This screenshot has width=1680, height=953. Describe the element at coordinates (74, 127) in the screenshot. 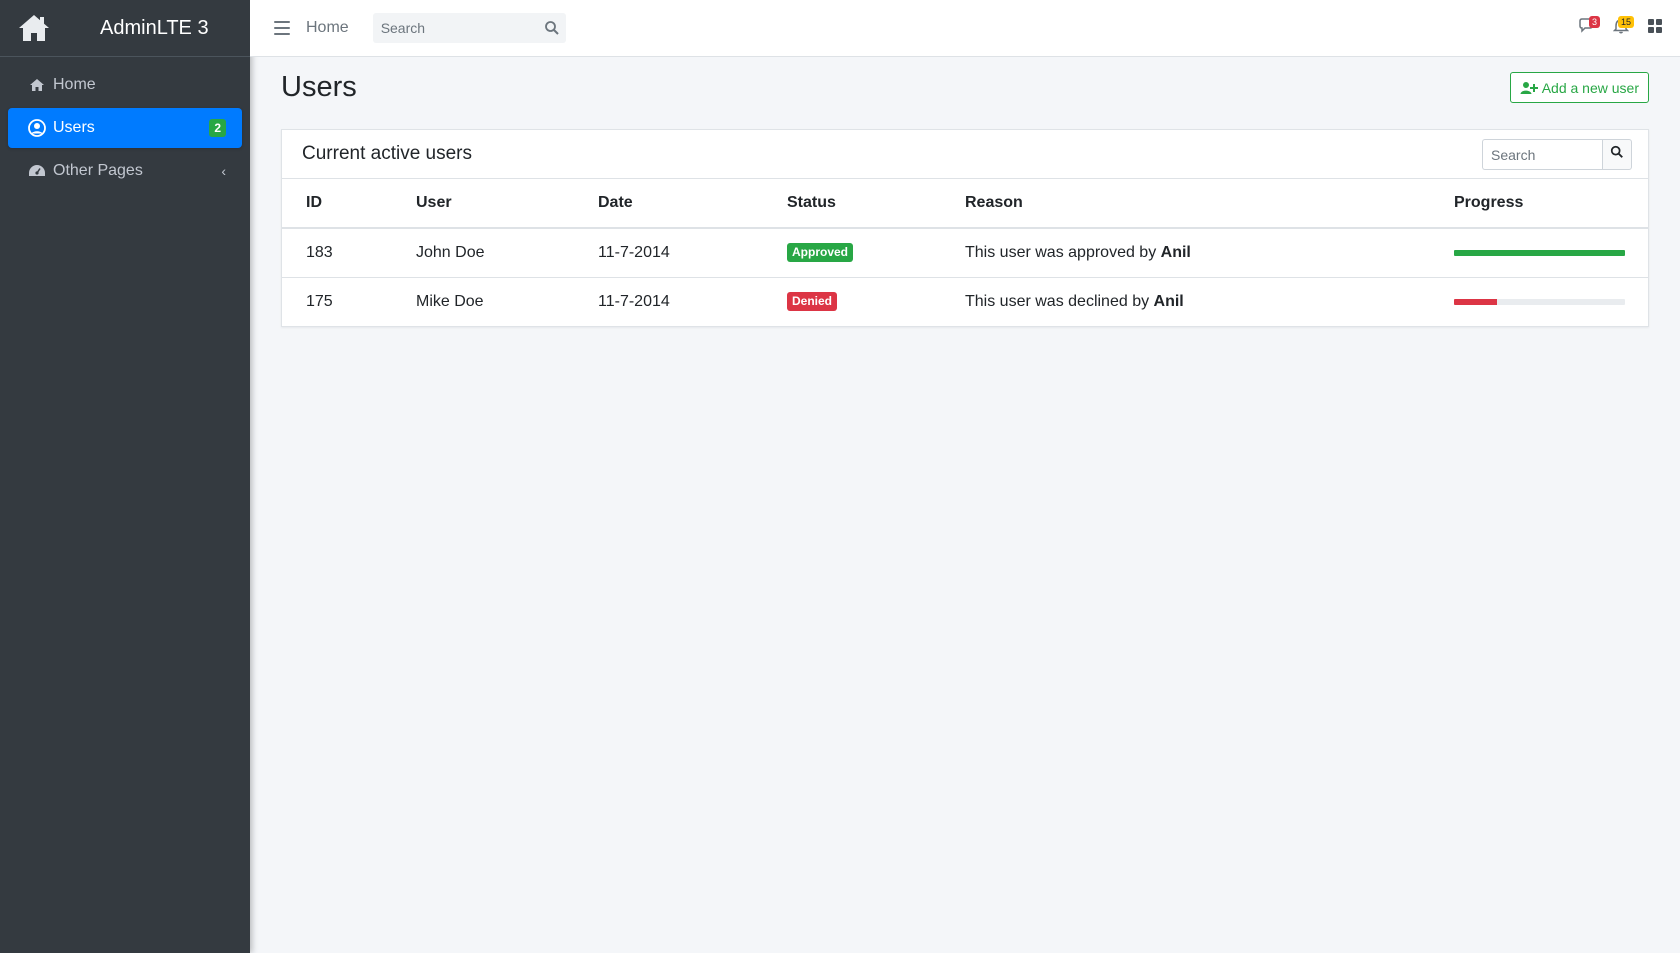

I see `sidebar-item-label: Users` at that location.